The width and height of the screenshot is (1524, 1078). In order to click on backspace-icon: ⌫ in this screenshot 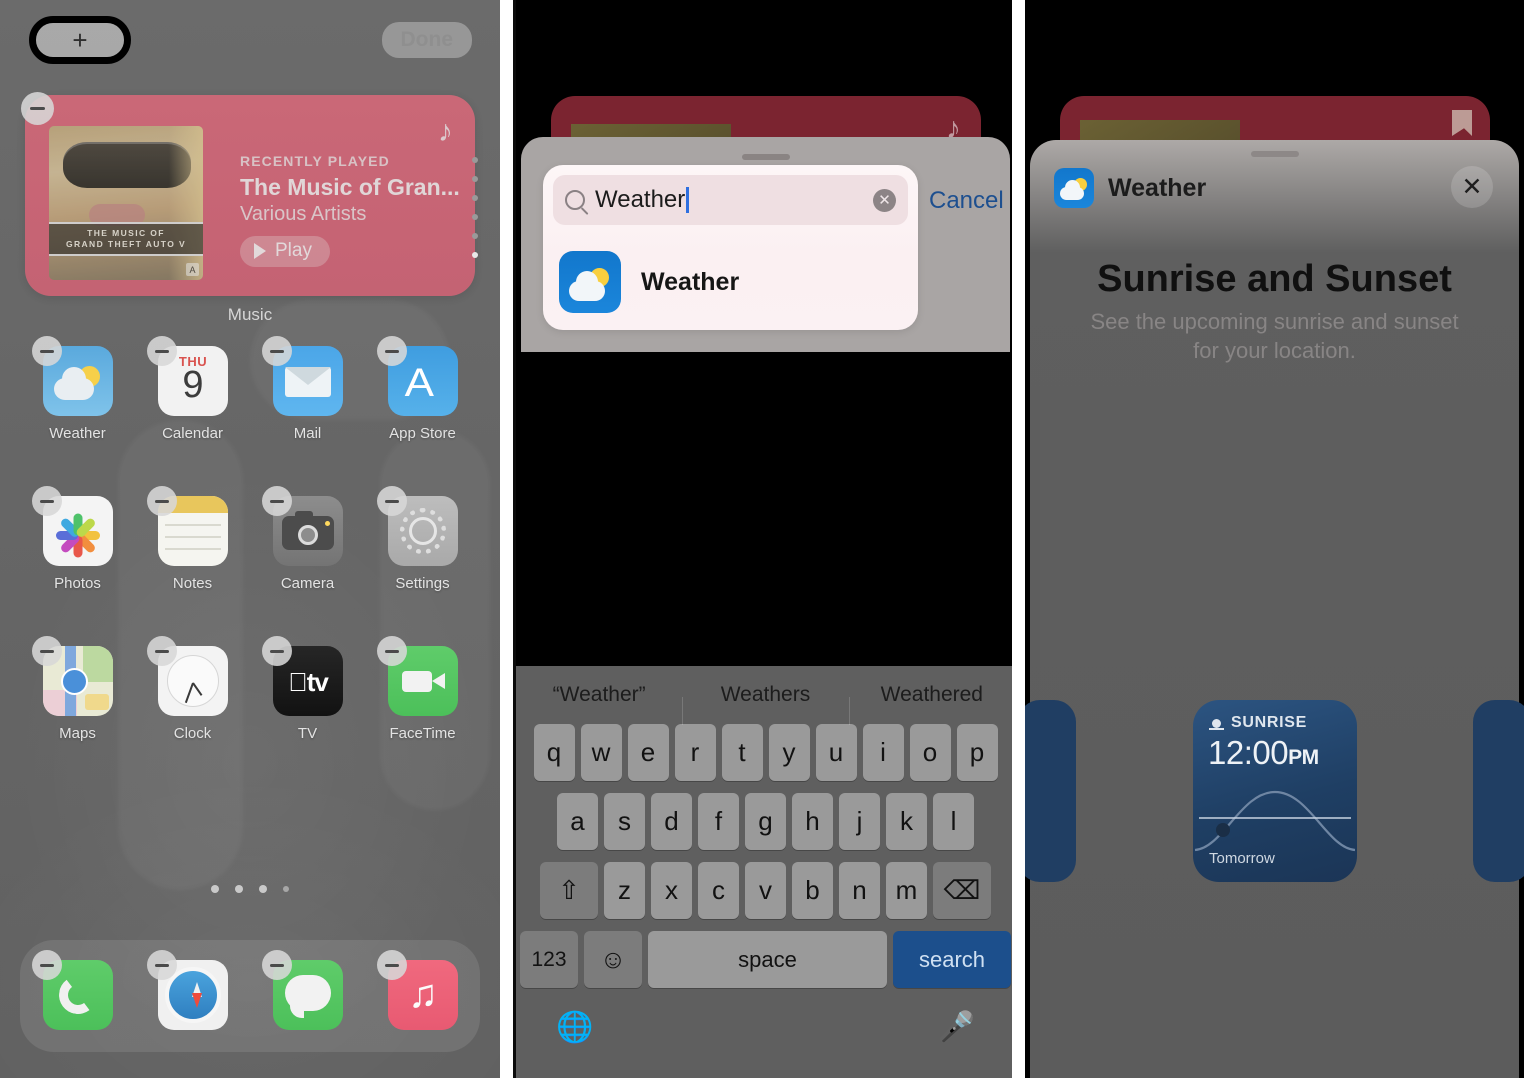, I will do `click(962, 890)`.